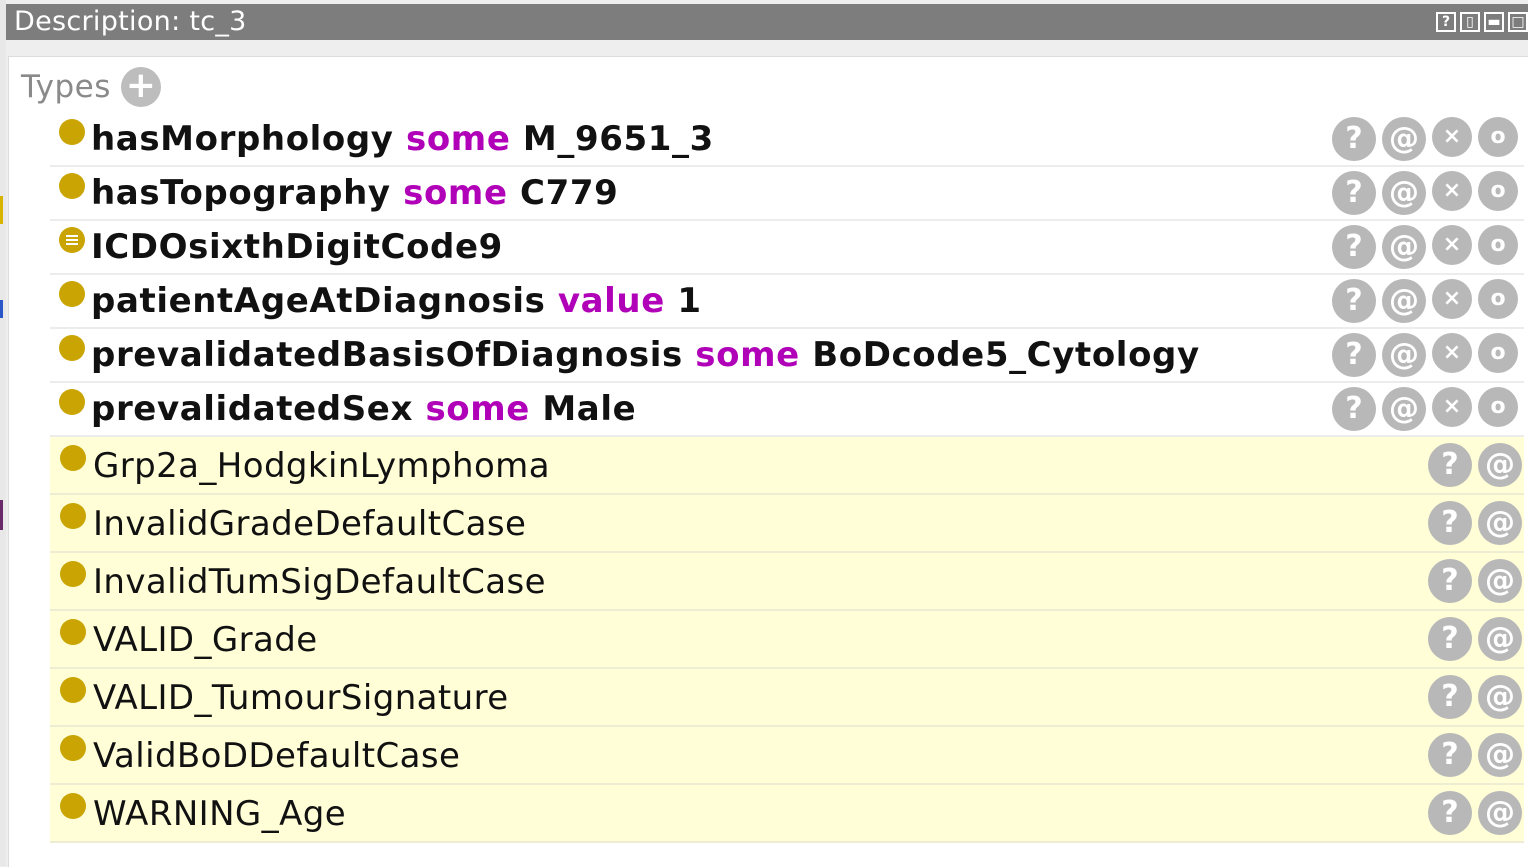  What do you see at coordinates (611, 301) in the screenshot?
I see `keyword: value` at bounding box center [611, 301].